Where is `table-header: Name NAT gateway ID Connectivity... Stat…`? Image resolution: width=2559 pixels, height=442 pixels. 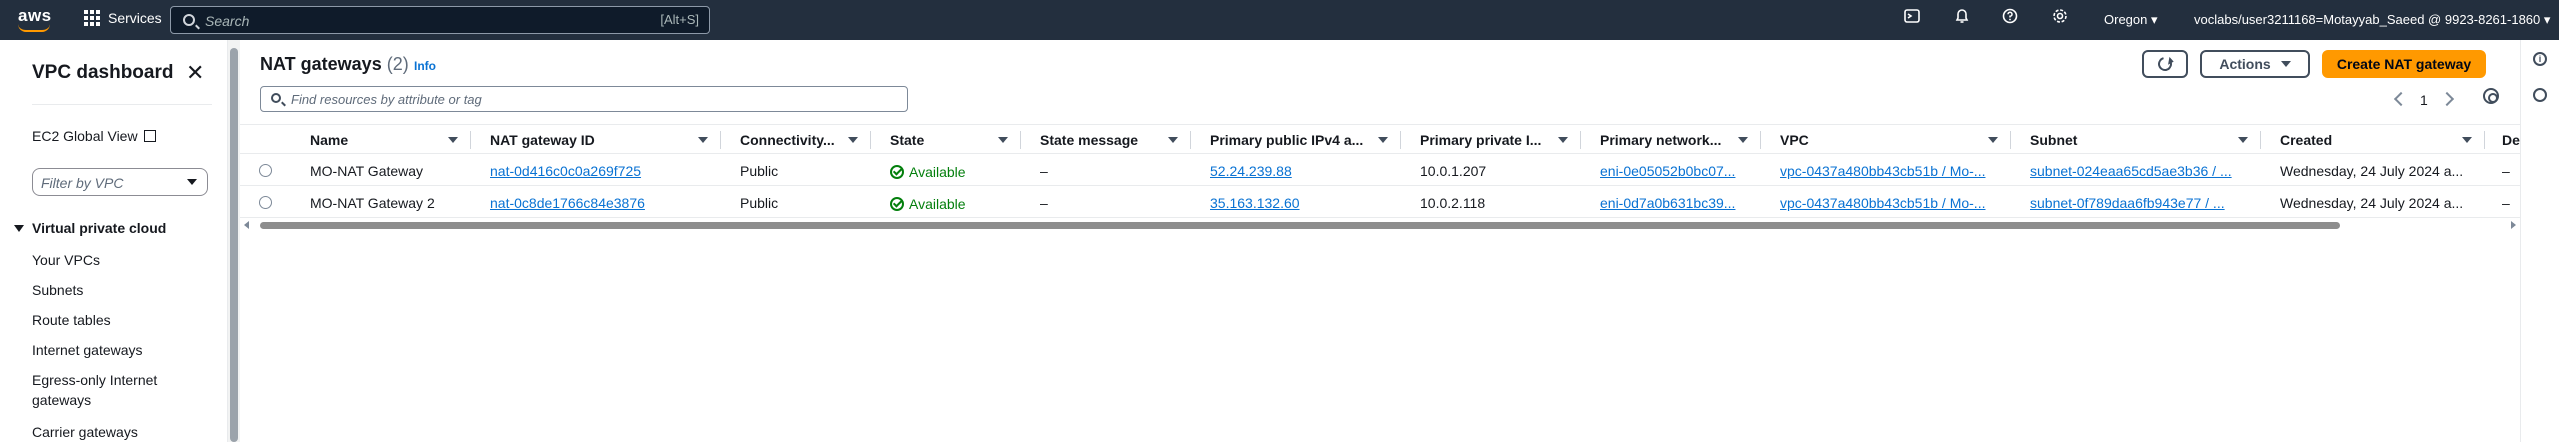
table-header: Name NAT gateway ID Connectivity... Stat… is located at coordinates (1380, 139).